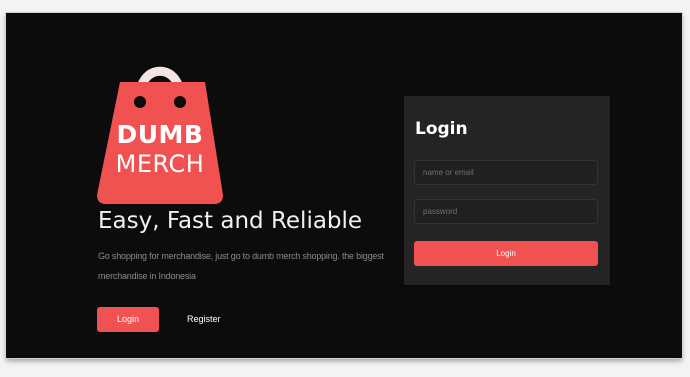 The width and height of the screenshot is (690, 377). Describe the element at coordinates (506, 172) in the screenshot. I see `email-field` at that location.